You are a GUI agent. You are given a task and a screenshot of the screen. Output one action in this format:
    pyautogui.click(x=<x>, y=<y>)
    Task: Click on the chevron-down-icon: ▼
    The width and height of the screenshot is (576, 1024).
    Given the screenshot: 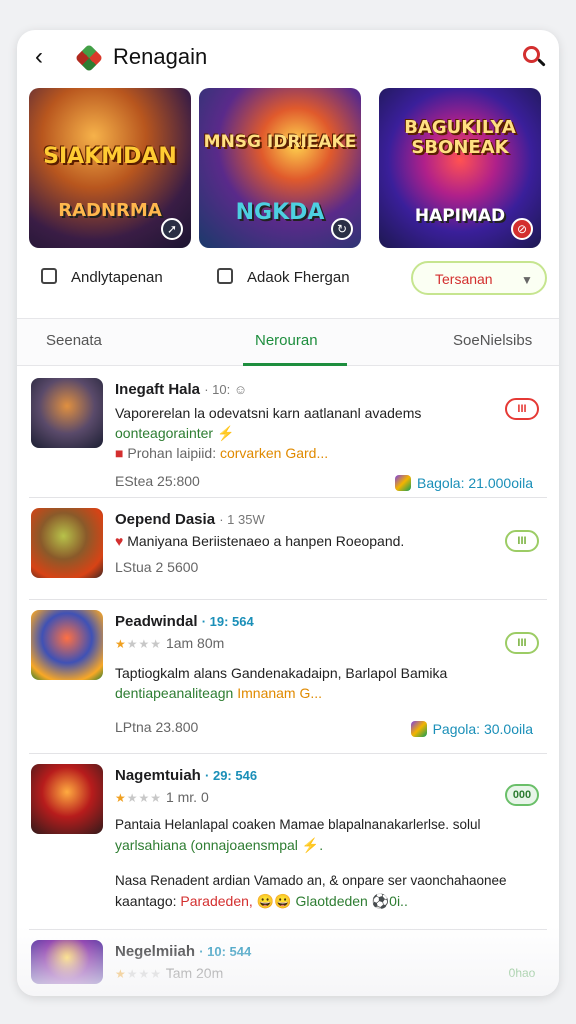 What is the action you would take?
    pyautogui.click(x=527, y=280)
    